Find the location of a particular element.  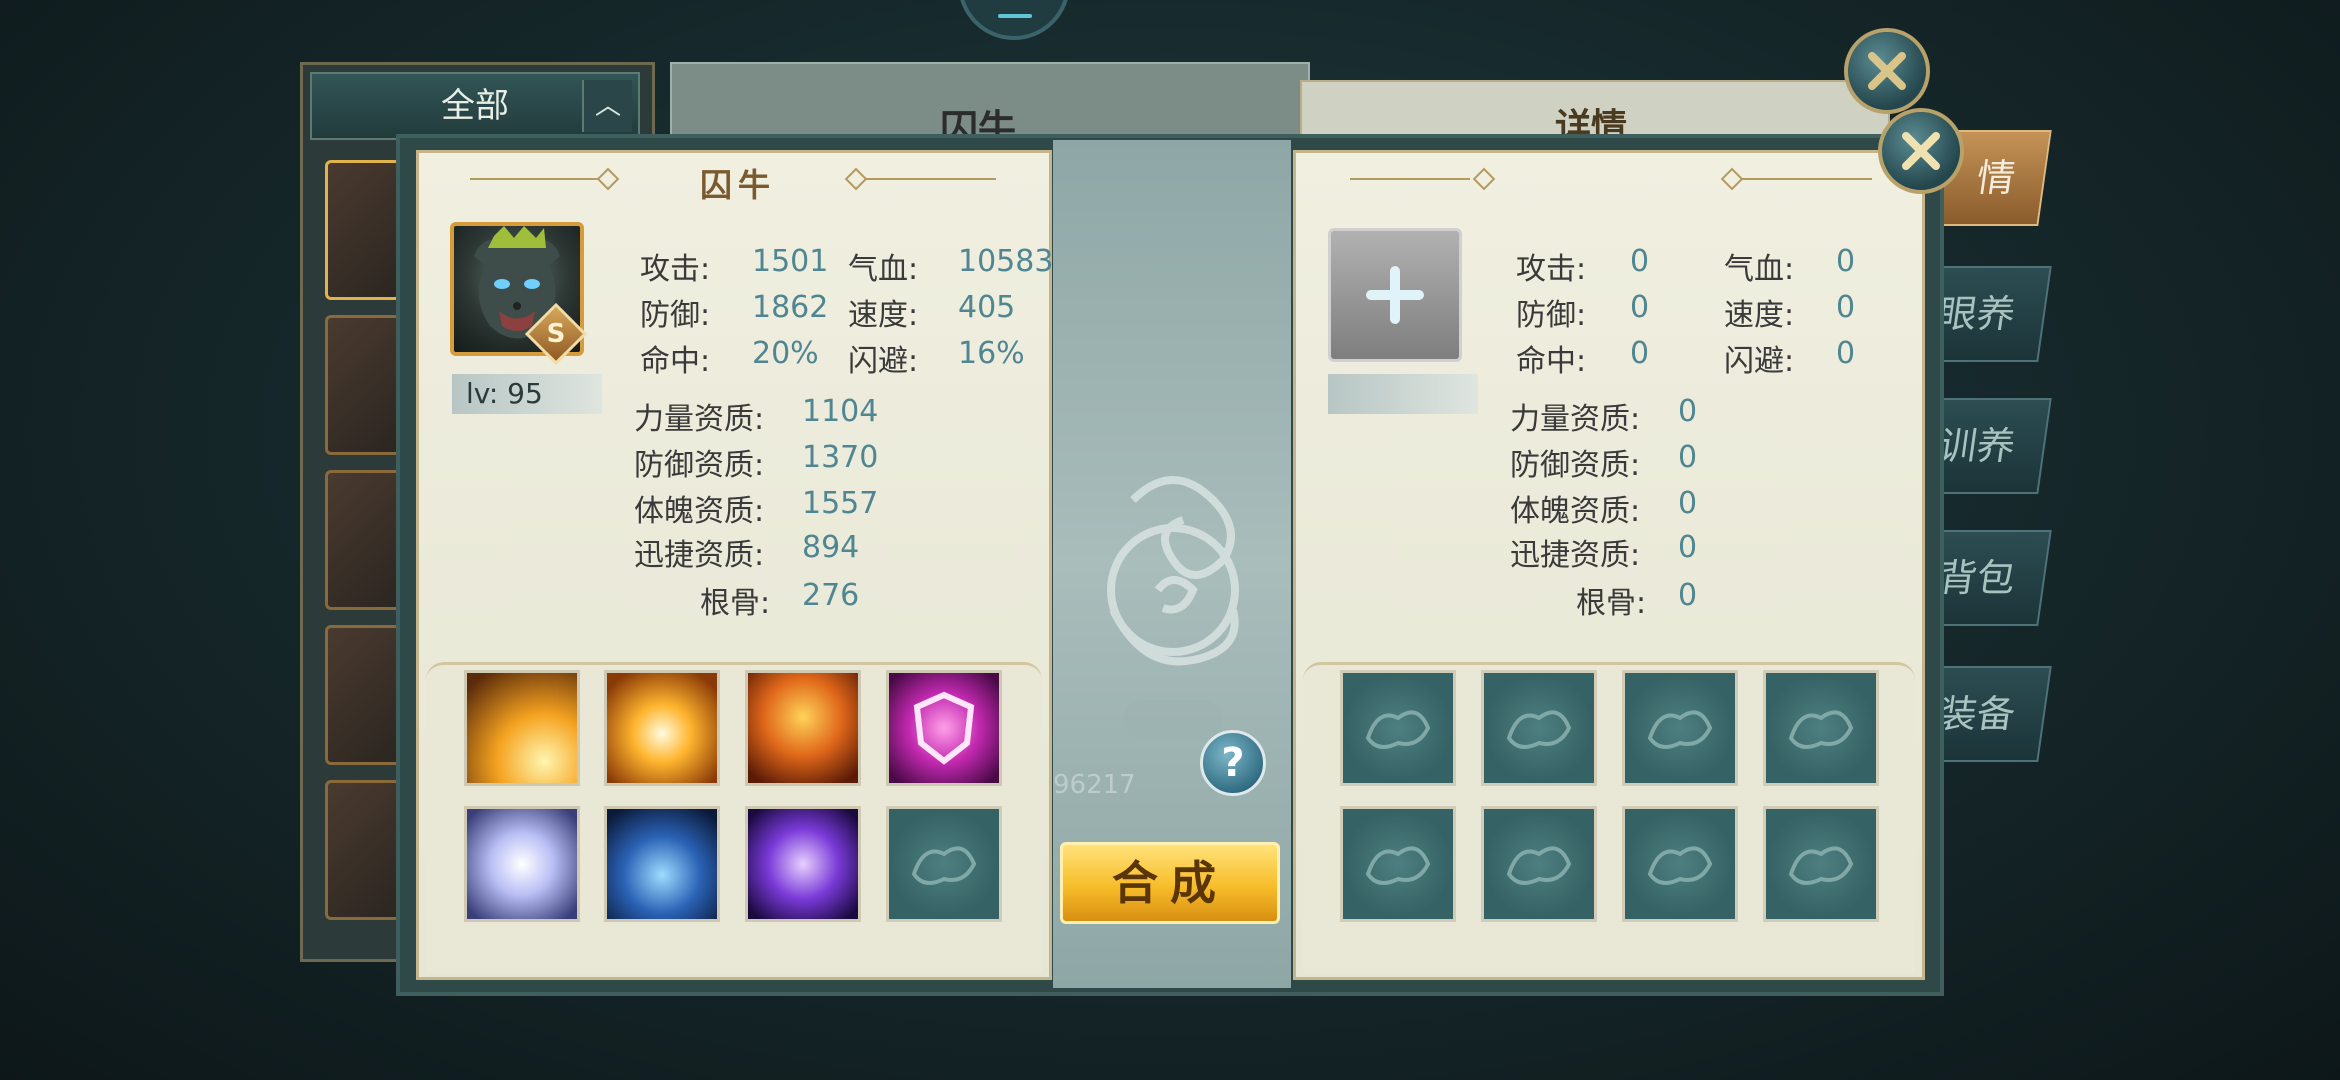

whirlwind-icon is located at coordinates (522, 864).